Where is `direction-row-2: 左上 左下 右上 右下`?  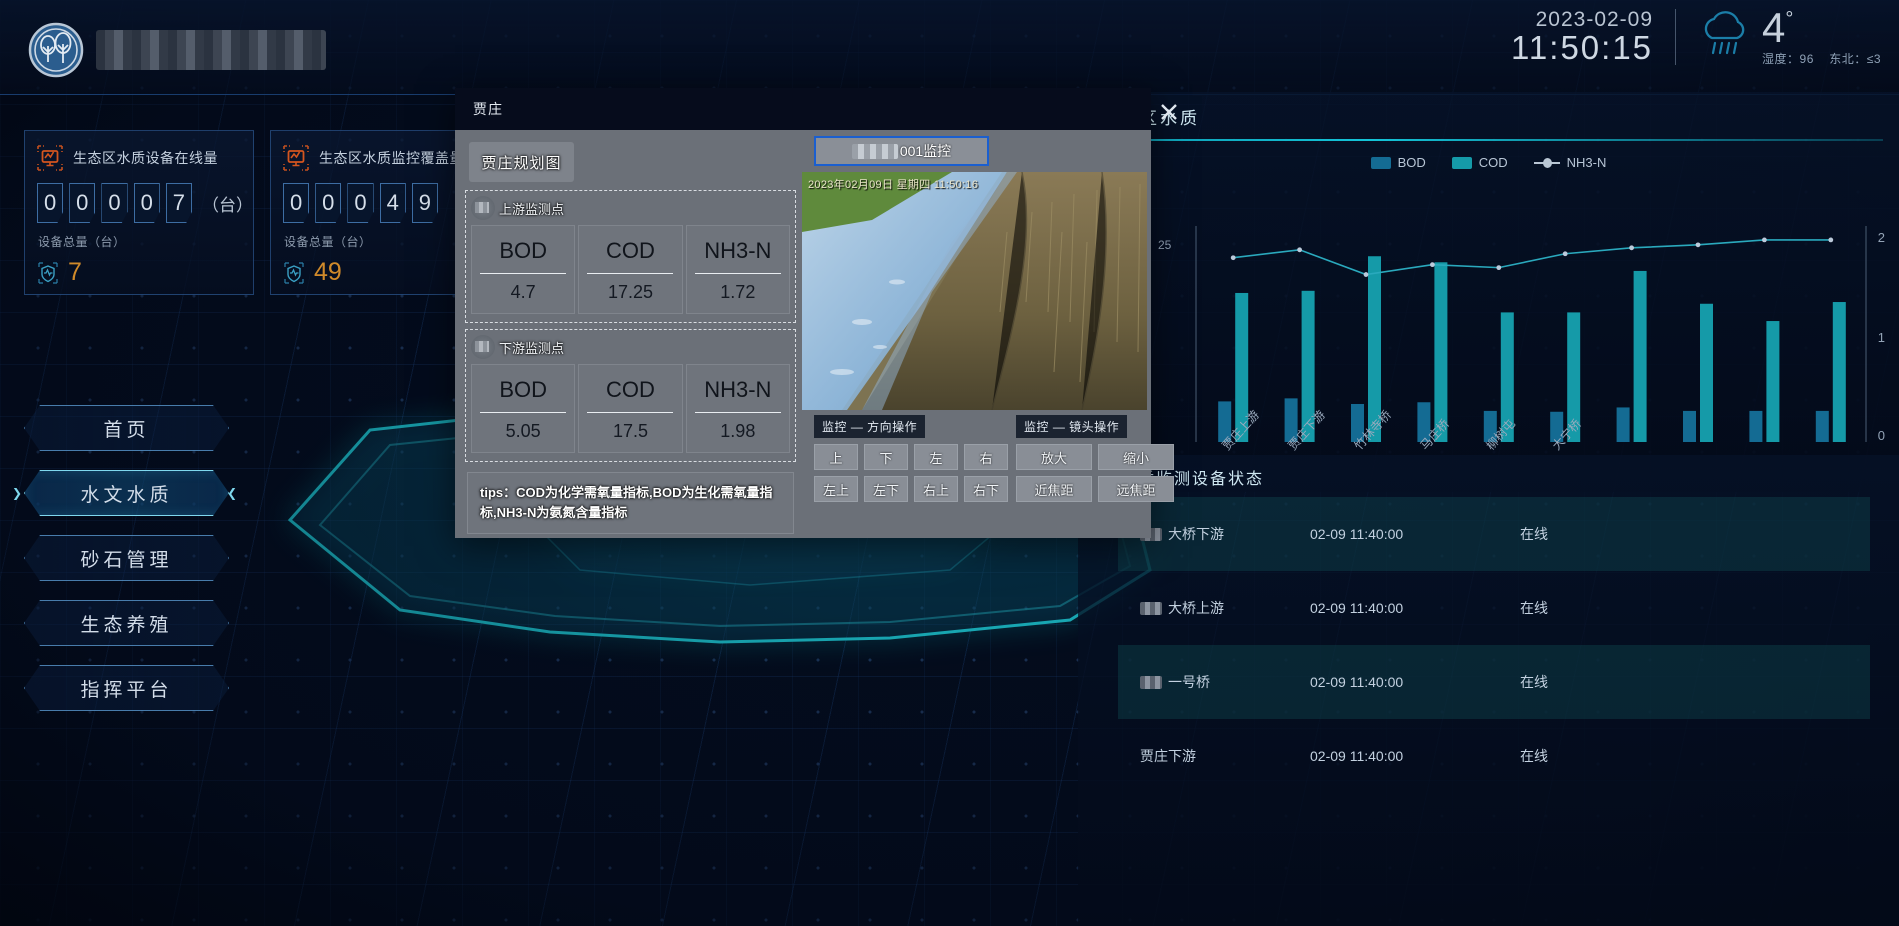 direction-row-2: 左上 左下 右上 右下 is located at coordinates (911, 489).